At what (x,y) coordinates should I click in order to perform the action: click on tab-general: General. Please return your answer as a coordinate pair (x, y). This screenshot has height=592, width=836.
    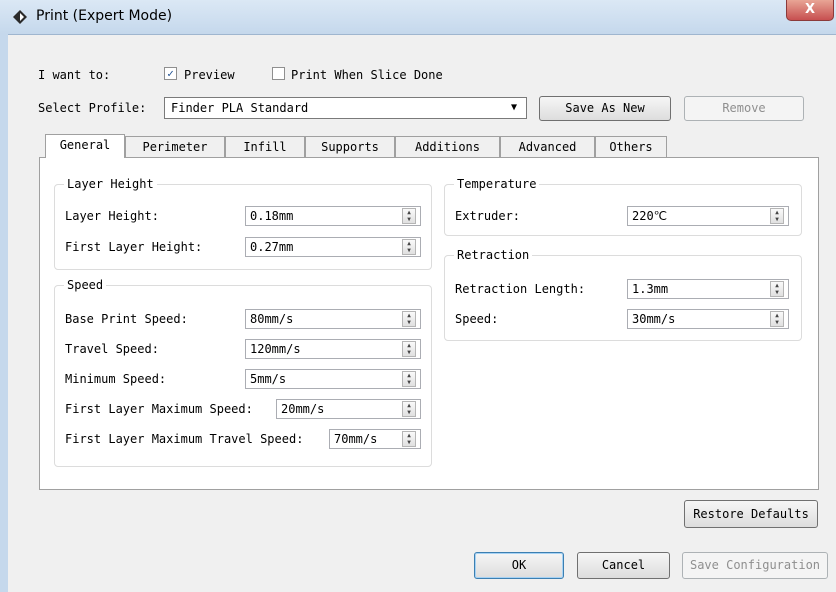
    Looking at the image, I should click on (85, 146).